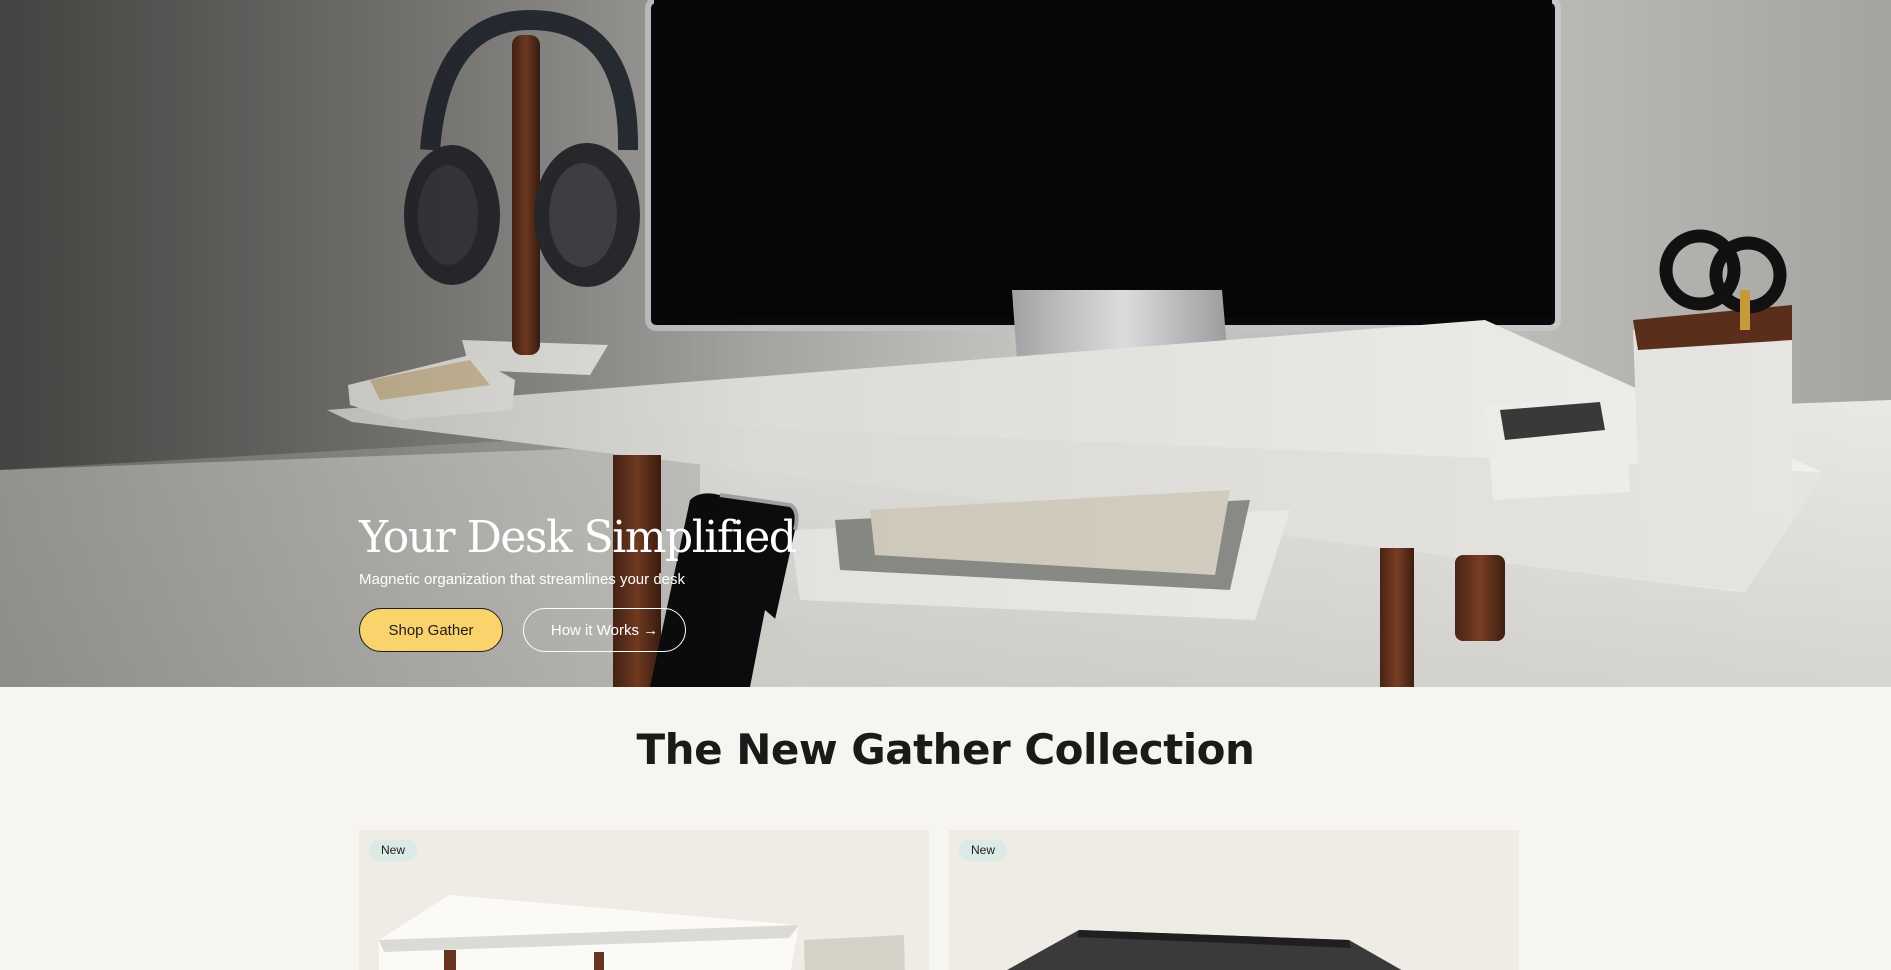 The width and height of the screenshot is (1891, 970). I want to click on shop-gather-button: Shop Gather, so click(431, 630).